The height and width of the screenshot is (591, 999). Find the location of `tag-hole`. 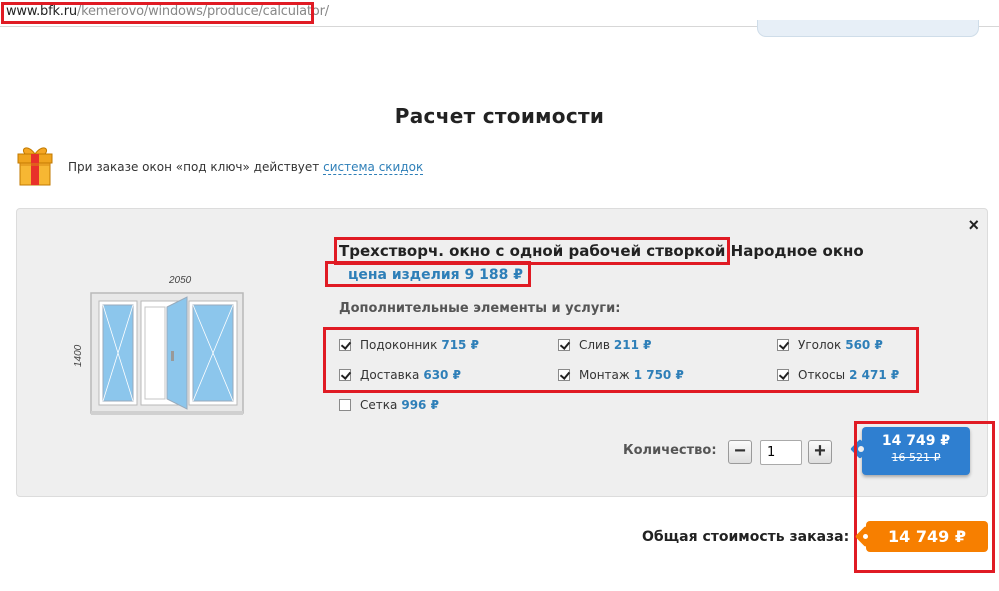

tag-hole is located at coordinates (865, 536).